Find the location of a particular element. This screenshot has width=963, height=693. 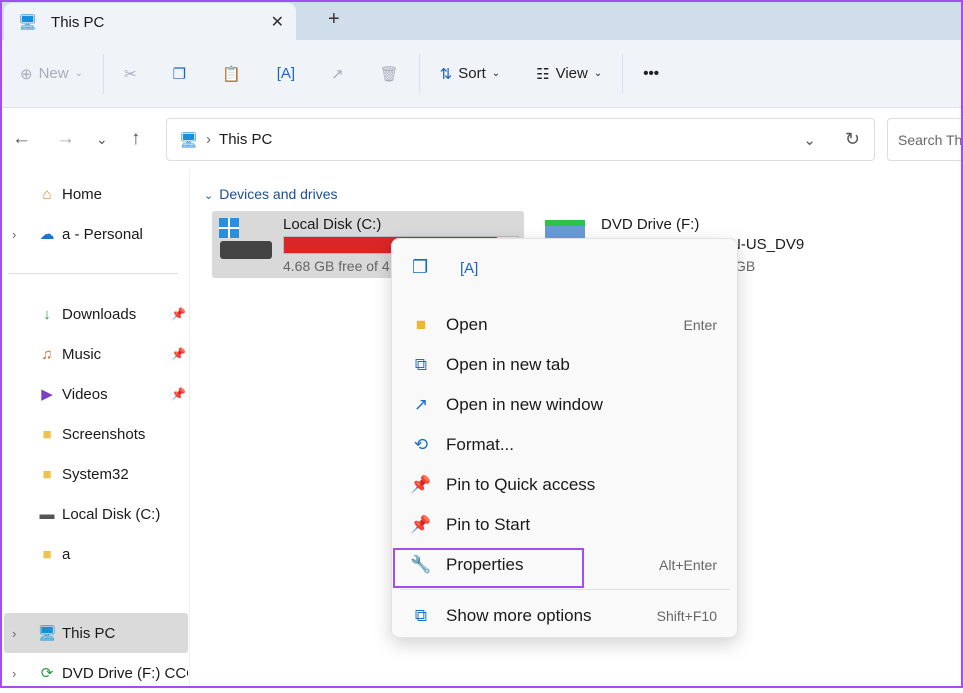

shortcut: Enter is located at coordinates (700, 325).